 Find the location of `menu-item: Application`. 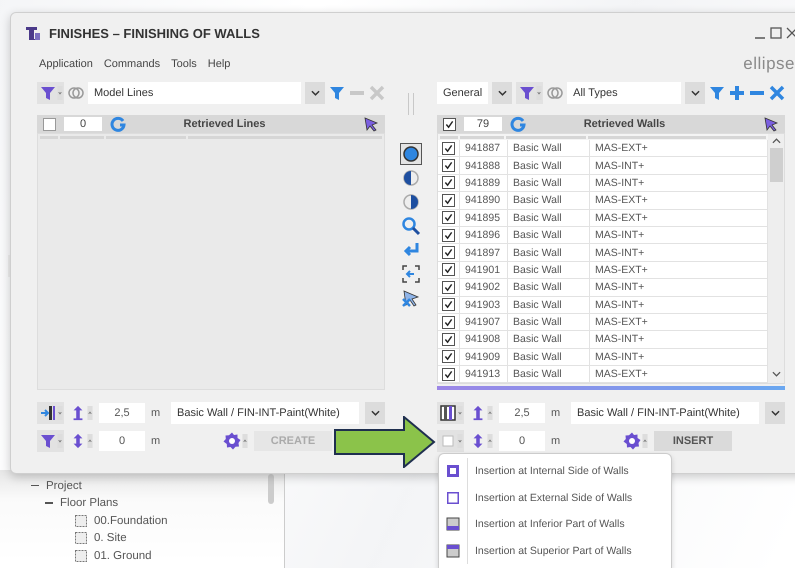

menu-item: Application is located at coordinates (66, 64).